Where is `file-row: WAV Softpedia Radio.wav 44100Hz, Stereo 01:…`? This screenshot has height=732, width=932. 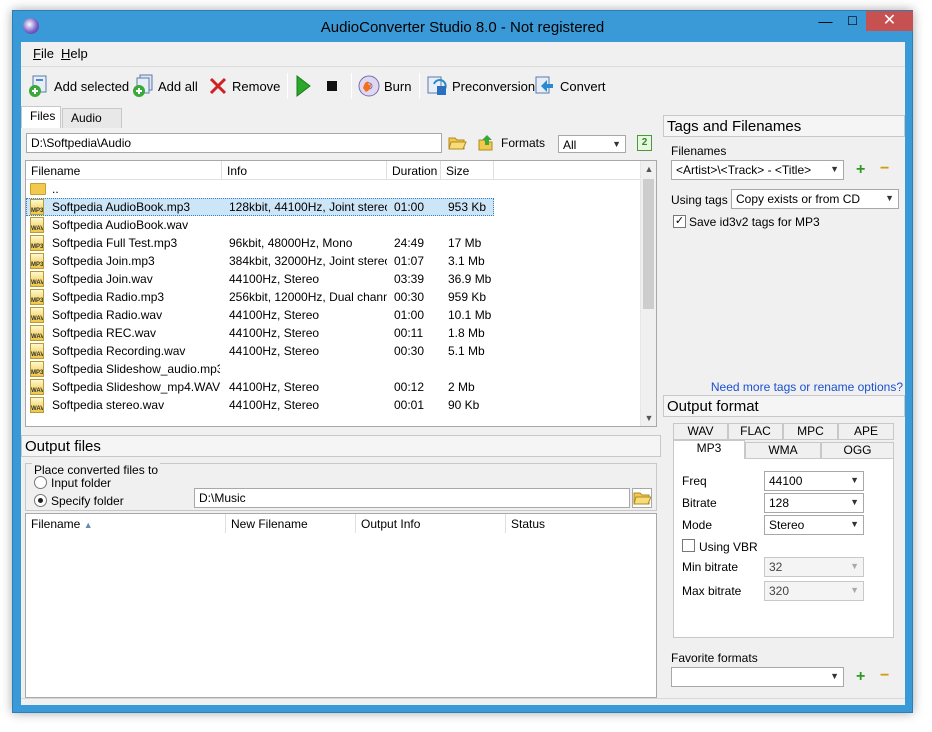
file-row: WAV Softpedia Radio.wav 44100Hz, Stereo 01:… is located at coordinates (334, 315).